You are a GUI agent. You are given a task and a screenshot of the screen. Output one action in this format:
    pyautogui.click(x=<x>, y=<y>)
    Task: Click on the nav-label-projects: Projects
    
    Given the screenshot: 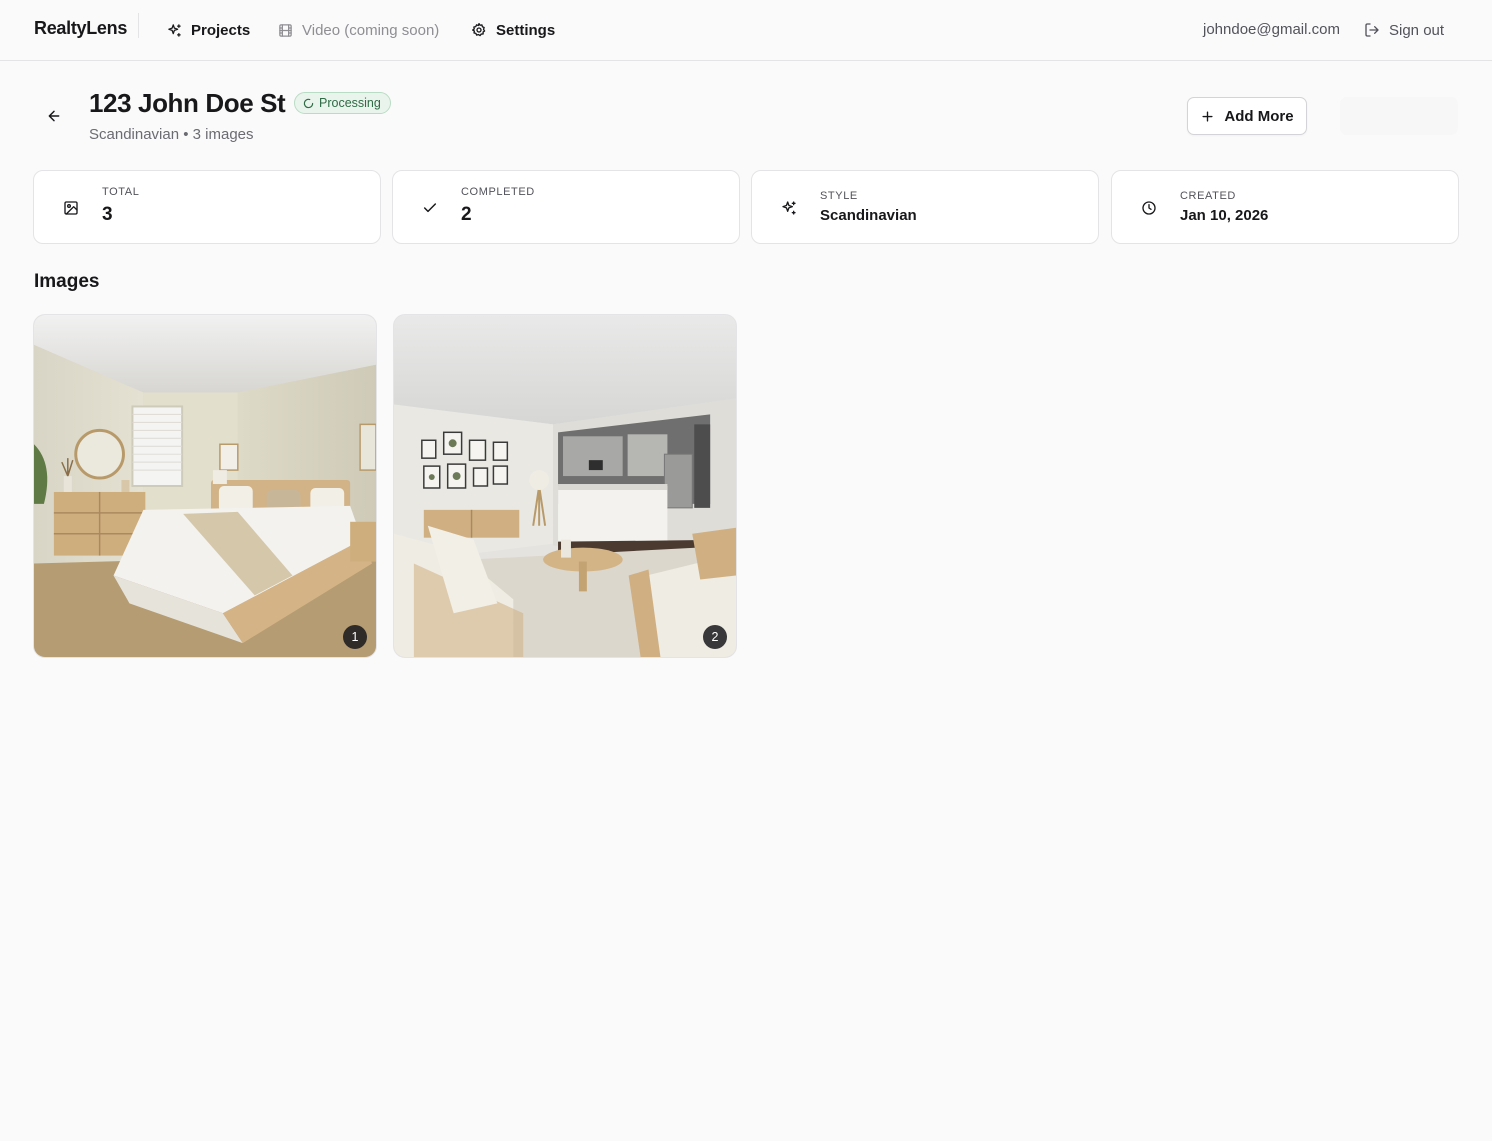 What is the action you would take?
    pyautogui.click(x=221, y=30)
    